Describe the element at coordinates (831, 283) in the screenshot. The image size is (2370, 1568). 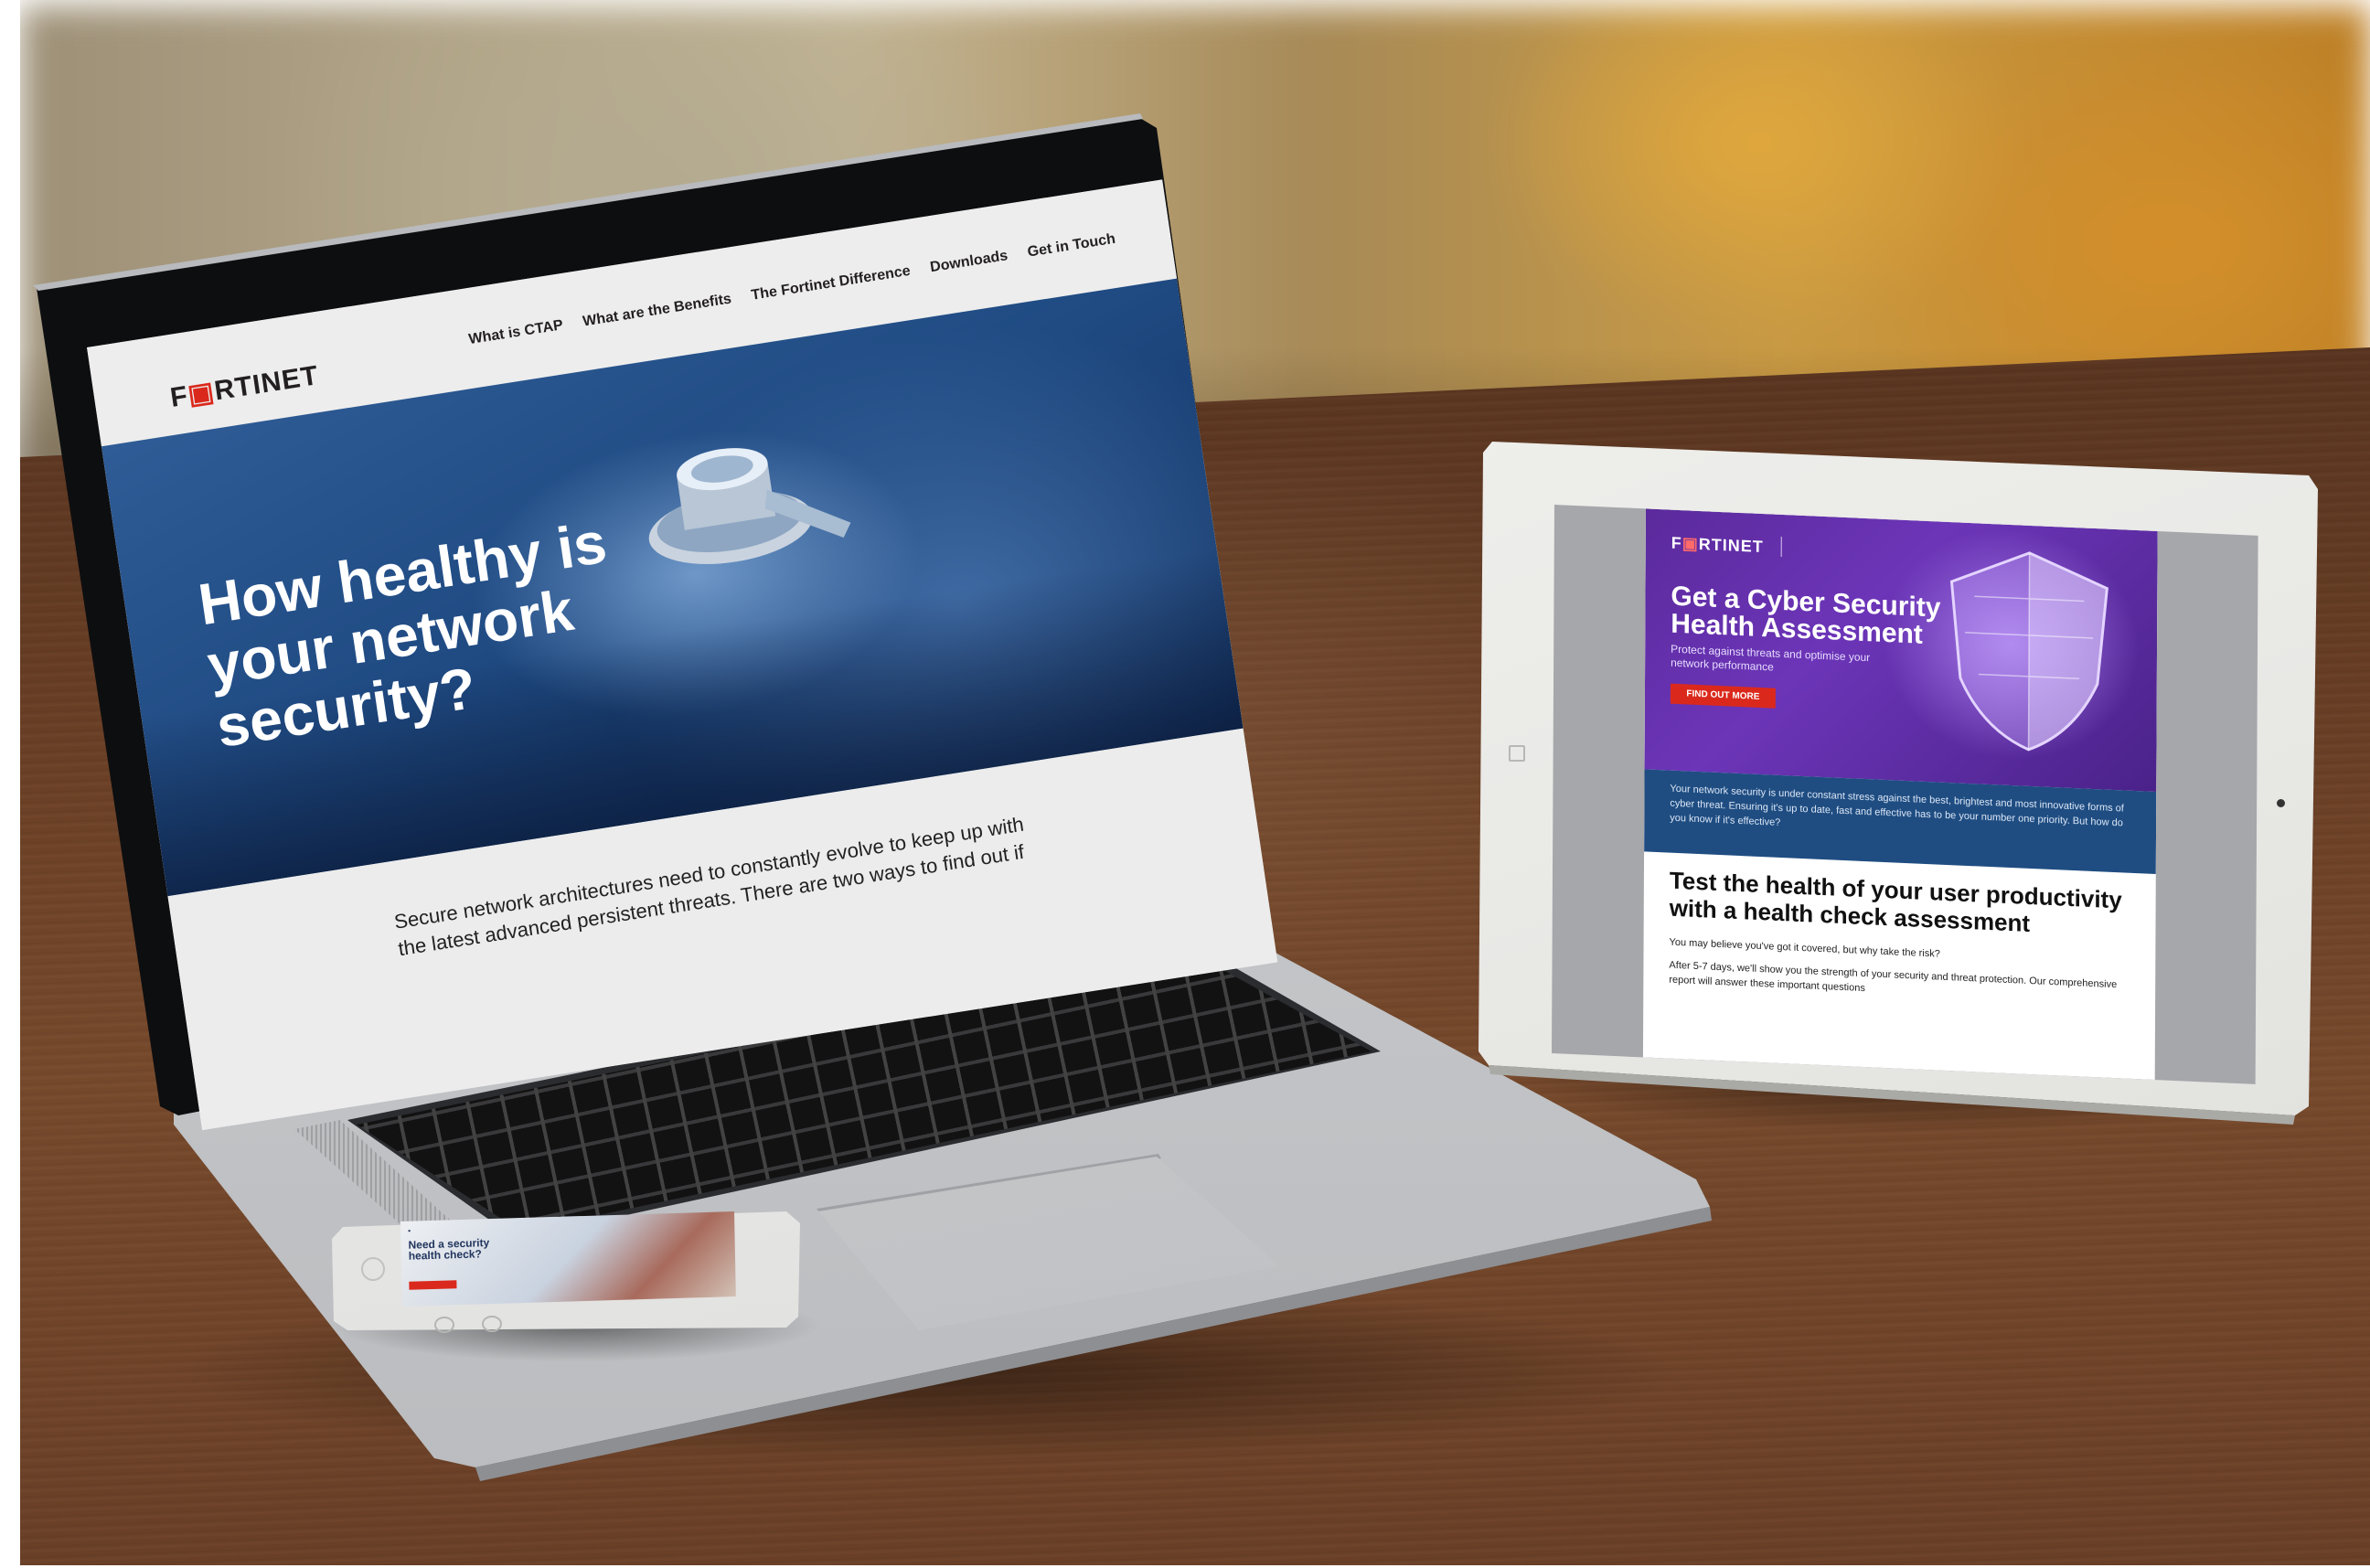
I see `nav-fortinet-difference: The Fortinet Difference` at that location.